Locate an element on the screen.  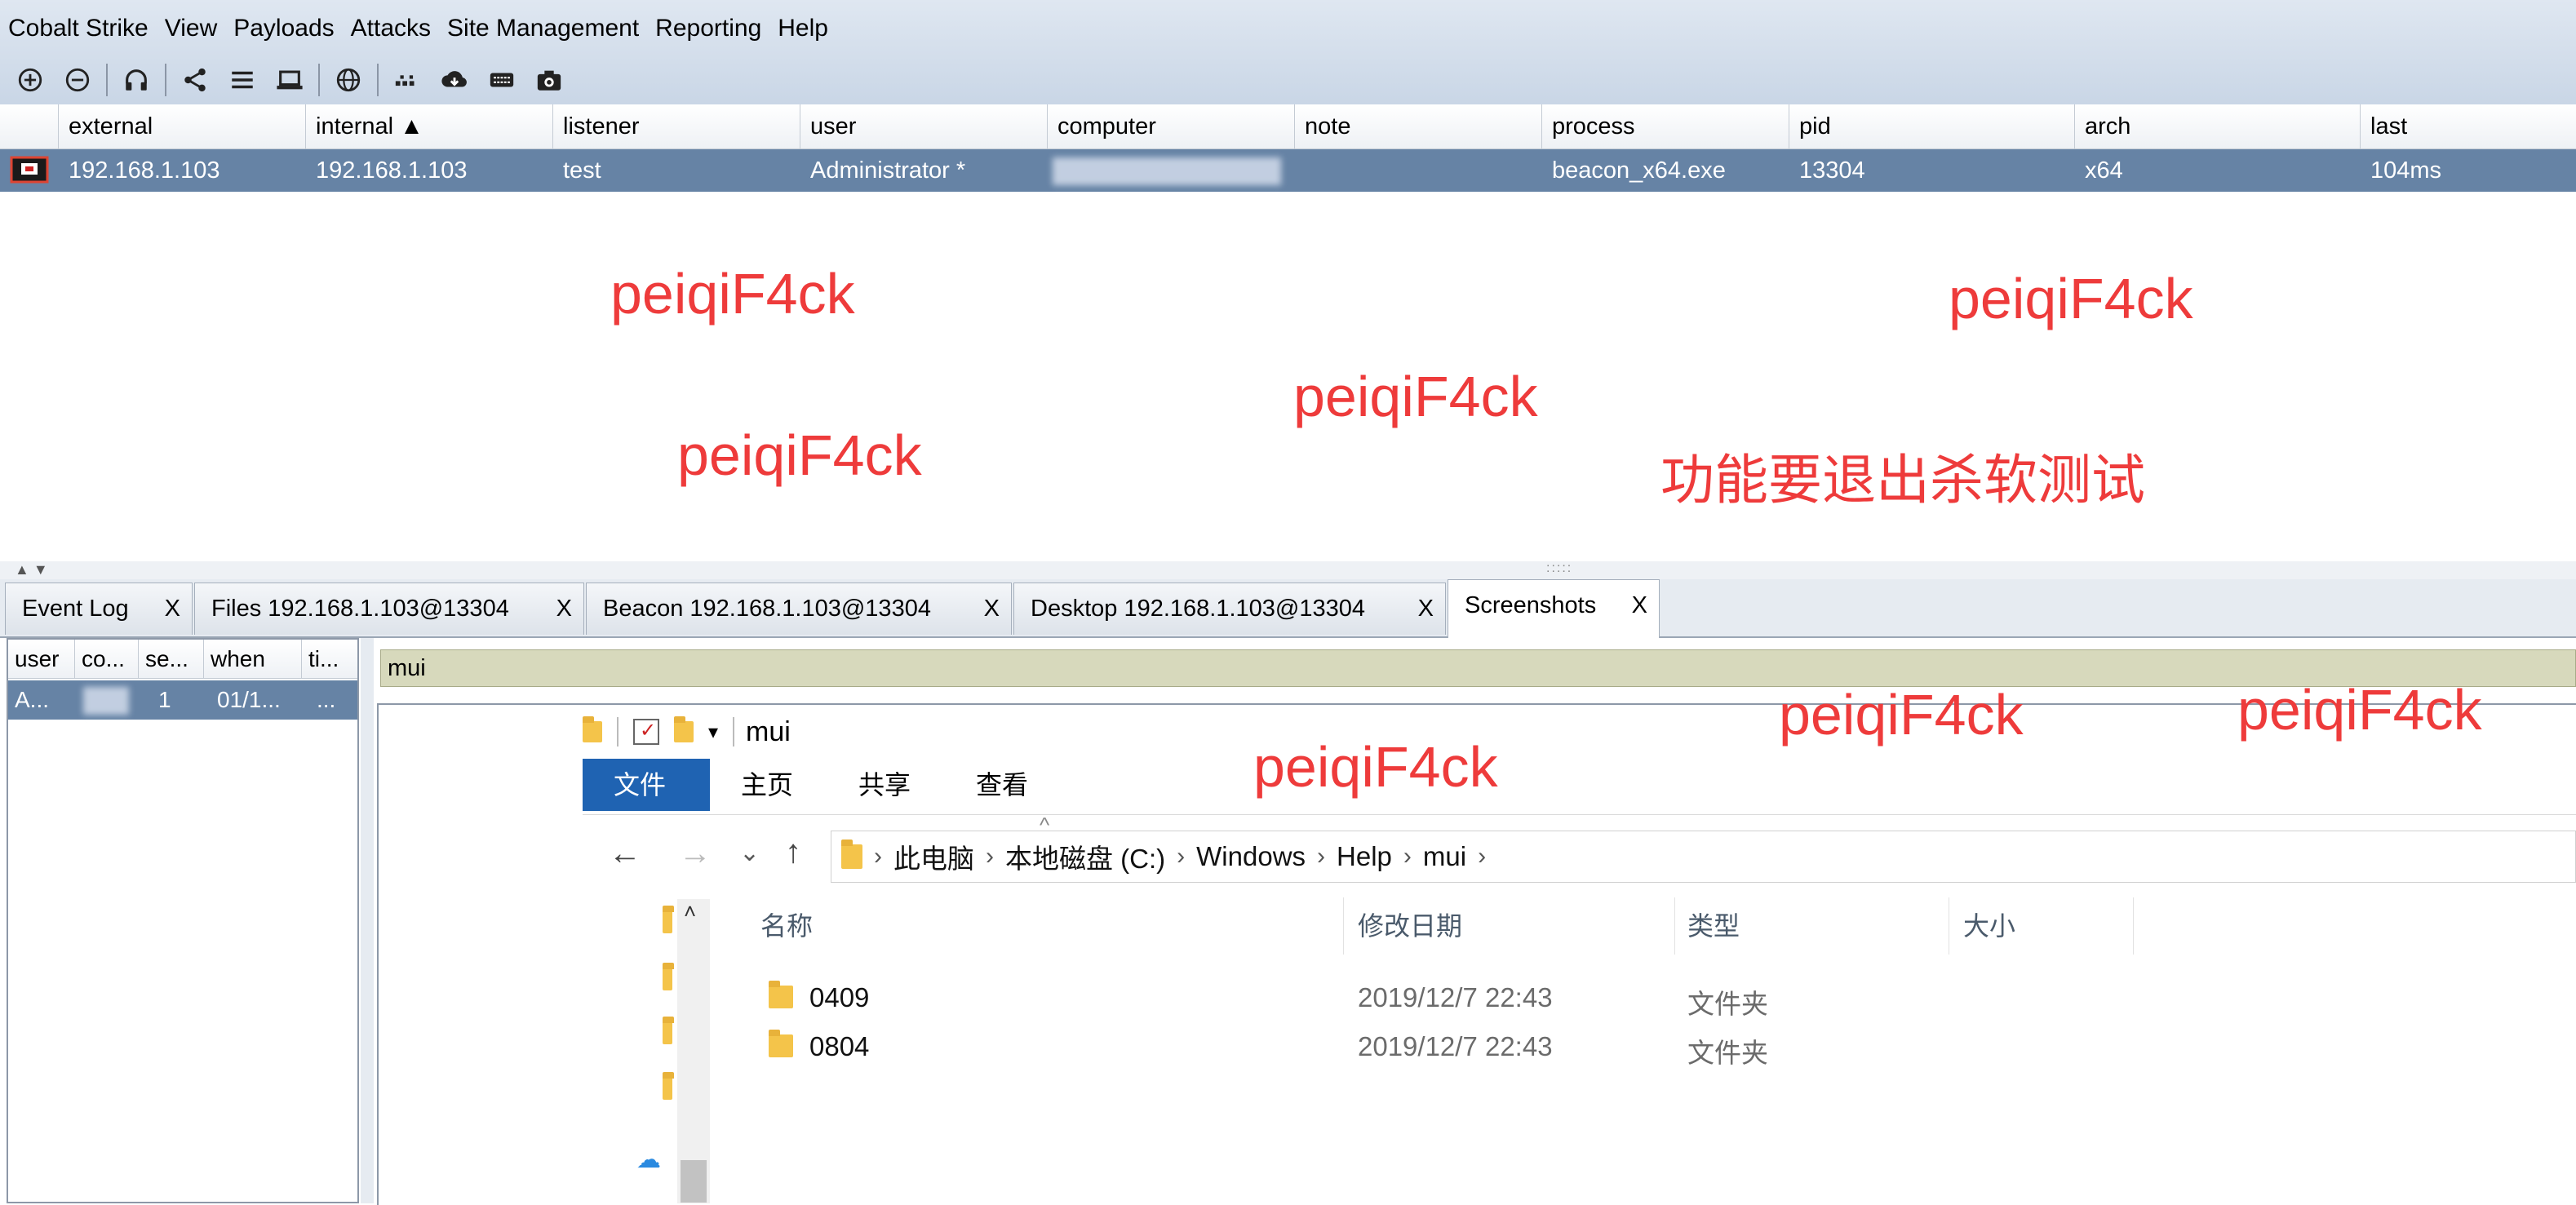
explorer-nav-scrollbar: ˄ is located at coordinates (693, 1051).